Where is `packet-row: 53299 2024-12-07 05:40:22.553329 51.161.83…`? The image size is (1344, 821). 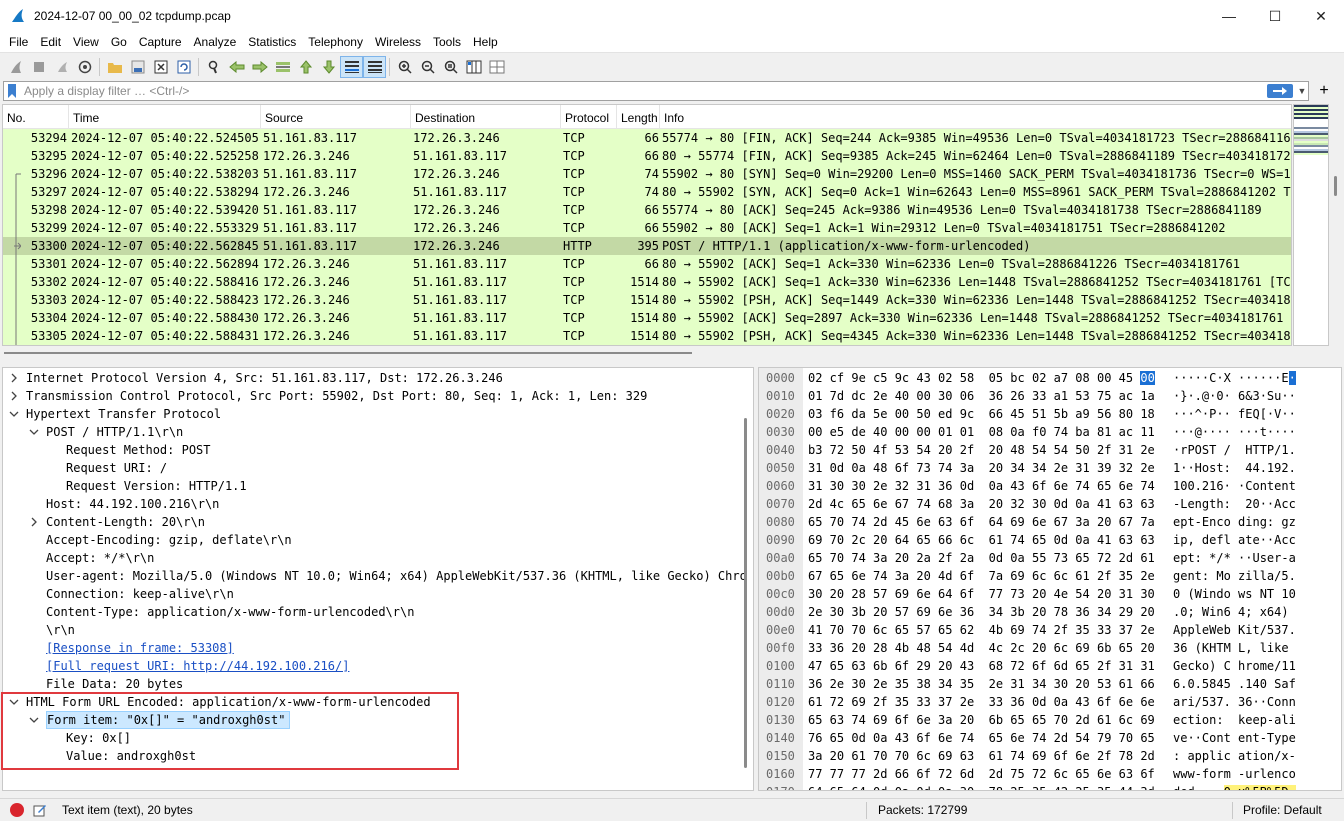 packet-row: 53299 2024-12-07 05:40:22.553329 51.161.83… is located at coordinates (647, 228).